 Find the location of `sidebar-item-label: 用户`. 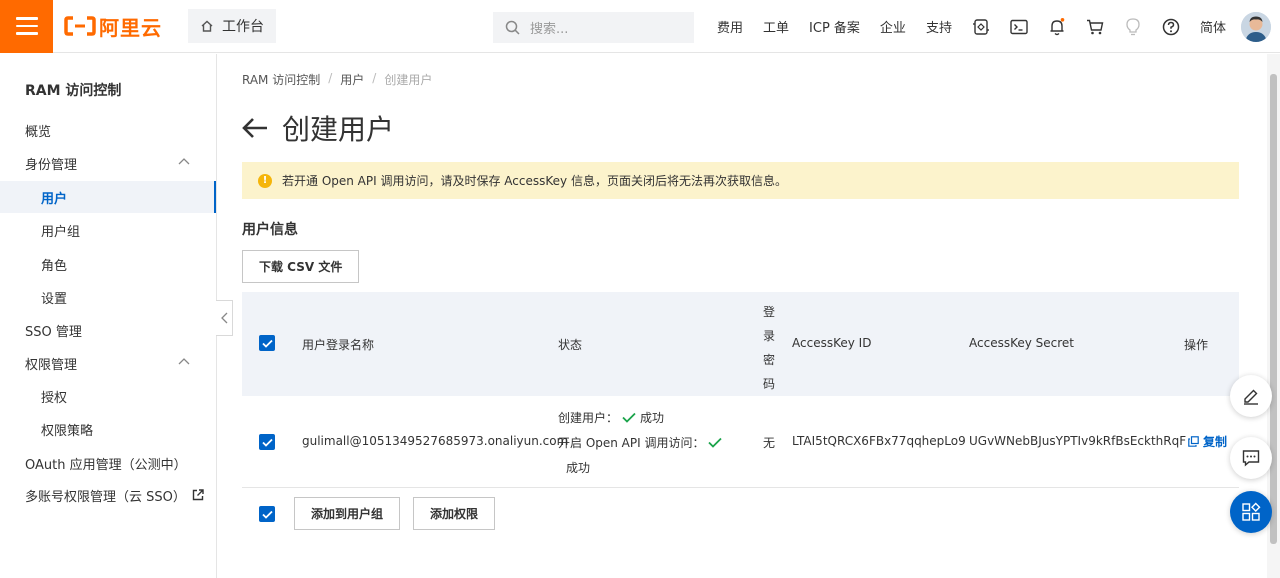

sidebar-item-label: 用户 is located at coordinates (54, 199).